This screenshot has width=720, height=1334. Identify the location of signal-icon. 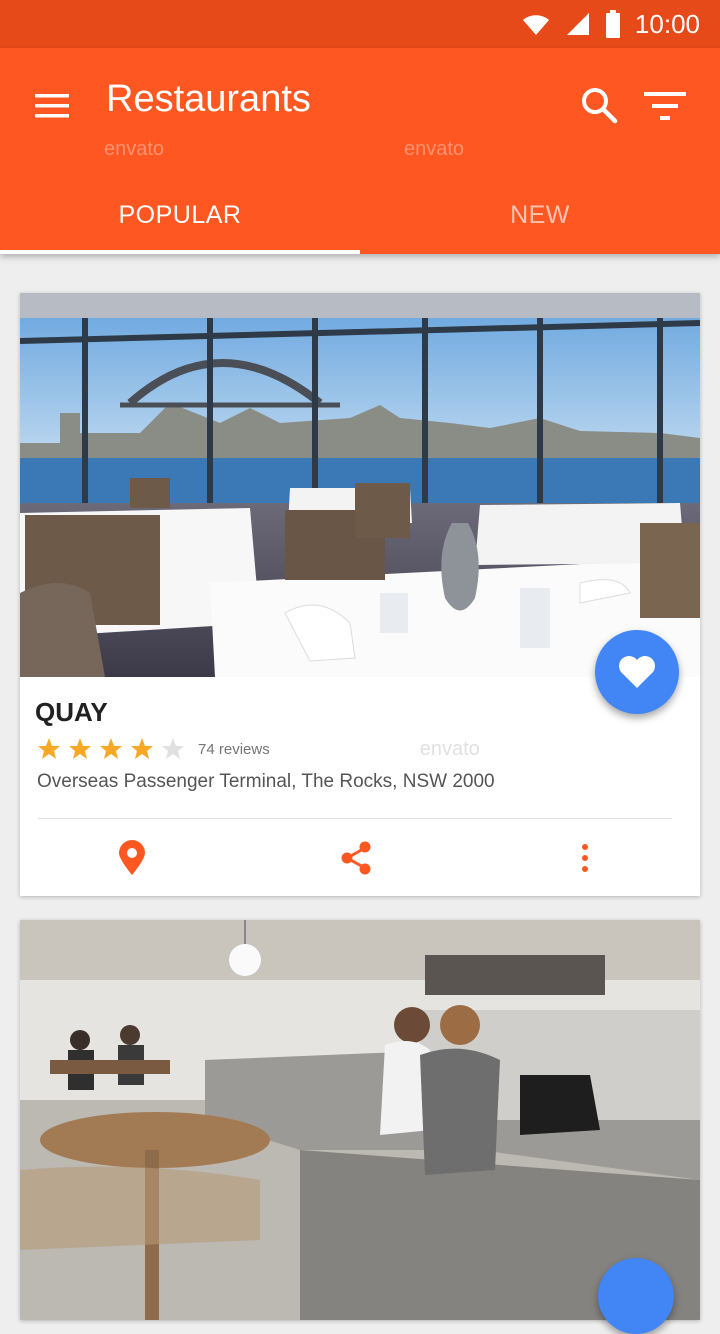
(577, 24).